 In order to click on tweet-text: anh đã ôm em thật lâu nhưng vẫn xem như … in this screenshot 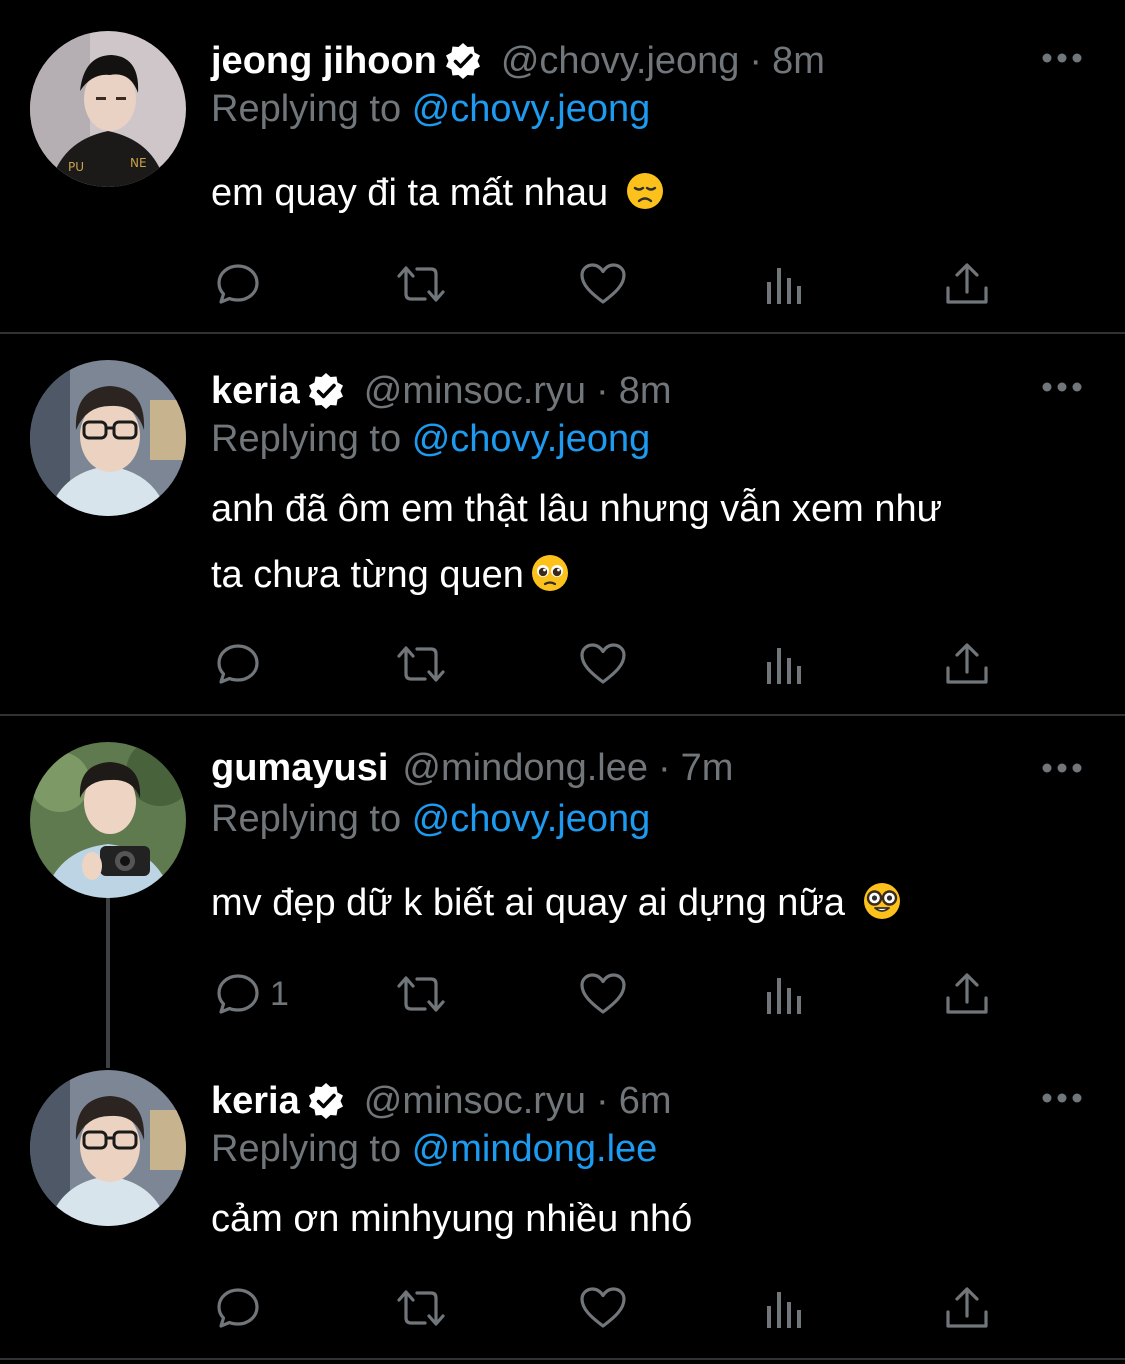, I will do `click(651, 542)`.